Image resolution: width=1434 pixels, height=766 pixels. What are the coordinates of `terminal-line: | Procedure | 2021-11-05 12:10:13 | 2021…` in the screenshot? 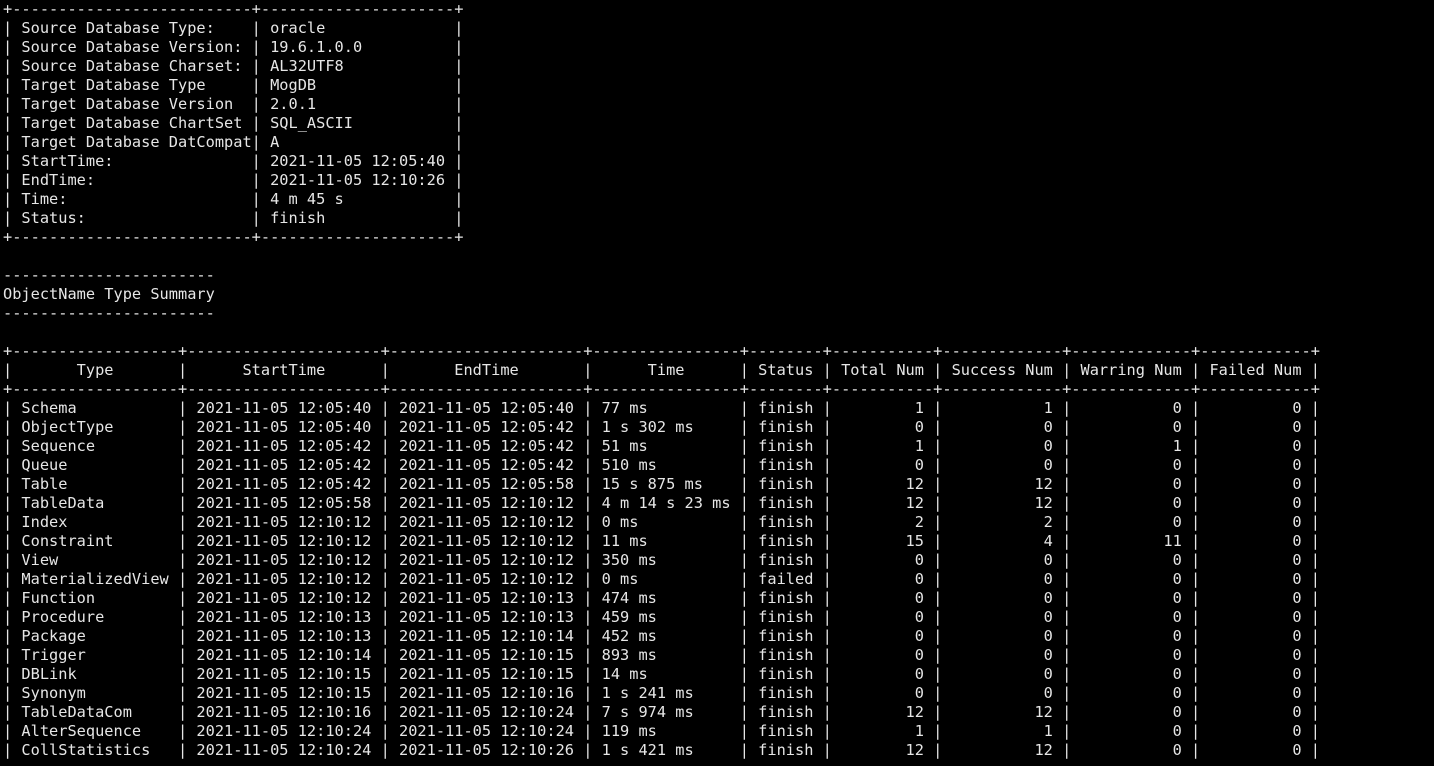 It's located at (661, 617).